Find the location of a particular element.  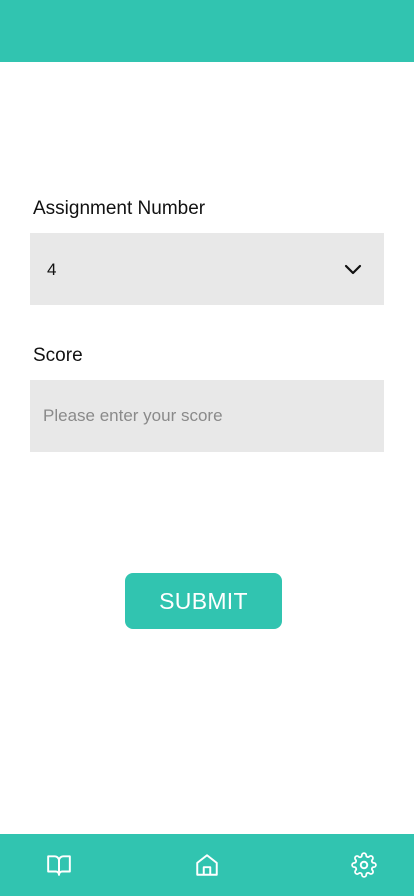

bottom-navigation is located at coordinates (207, 865).